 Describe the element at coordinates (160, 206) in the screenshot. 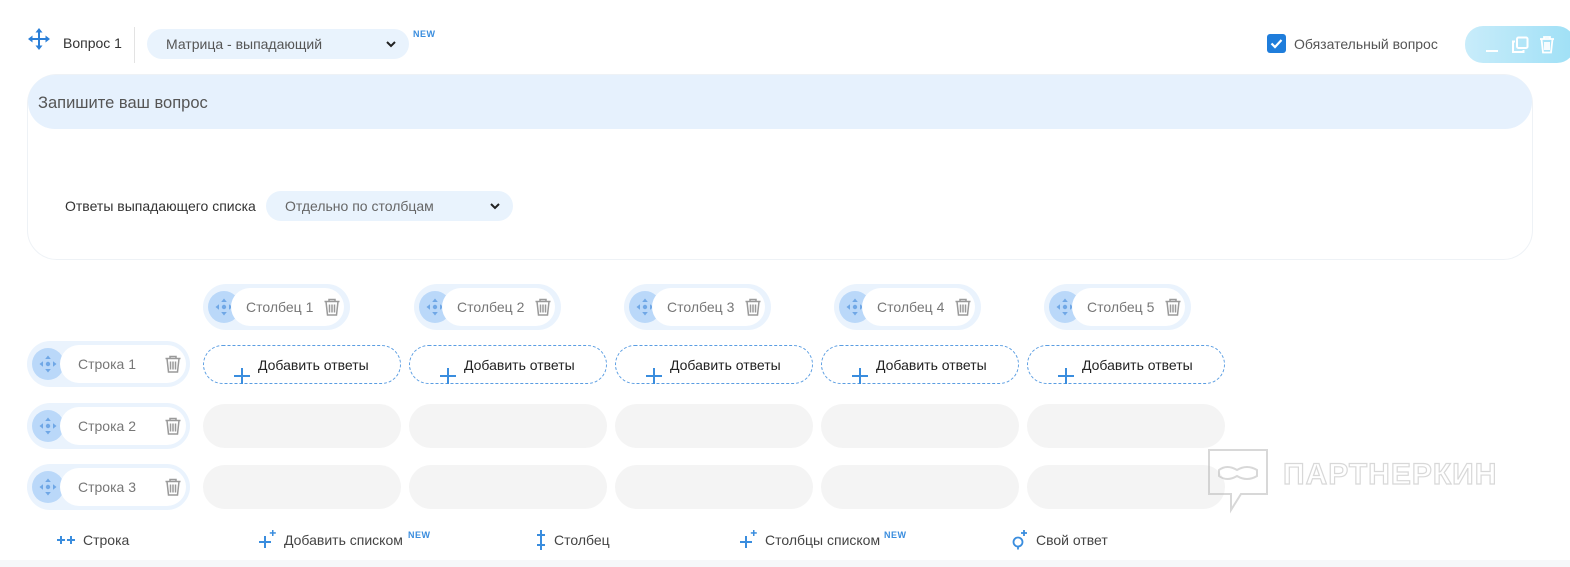

I see `dropdown-answers-label: Ответы выпадающего списка` at that location.